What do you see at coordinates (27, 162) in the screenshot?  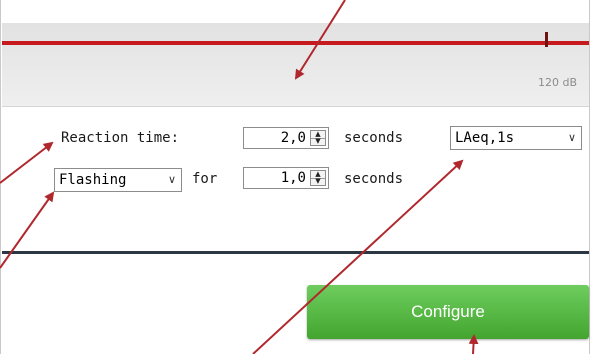 I see `annotation-arrow-reaction-time` at bounding box center [27, 162].